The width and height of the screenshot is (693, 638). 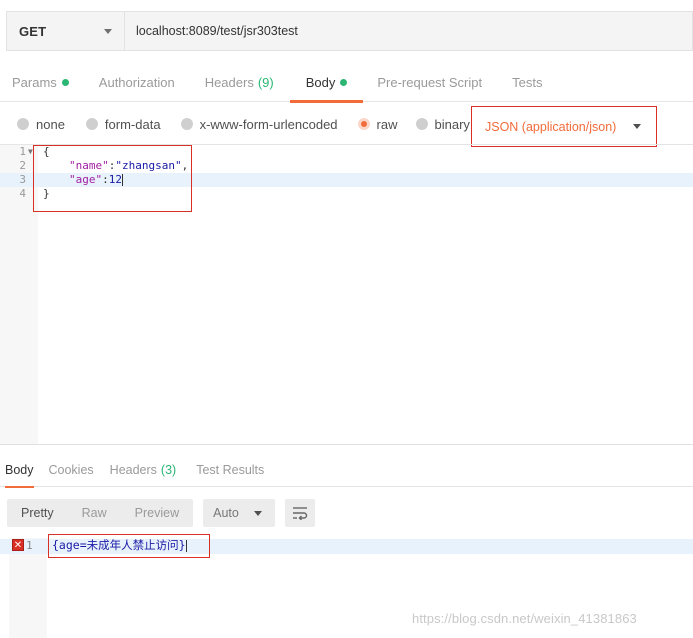 I want to click on radio-x-www-form-urlencoded: x-www-form-urlencoded, so click(x=259, y=124).